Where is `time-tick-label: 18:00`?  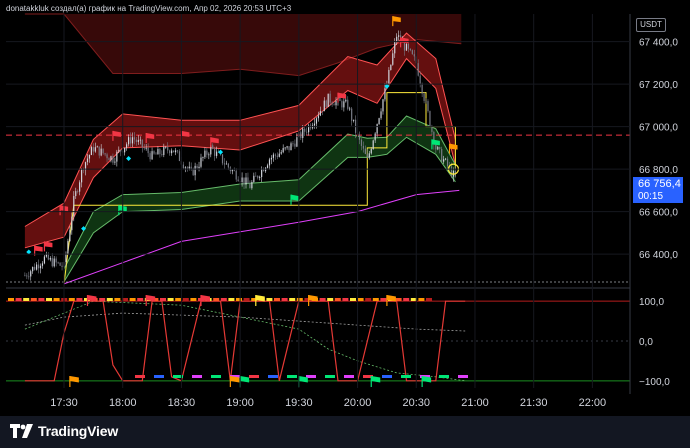
time-tick-label: 18:00 is located at coordinates (123, 403).